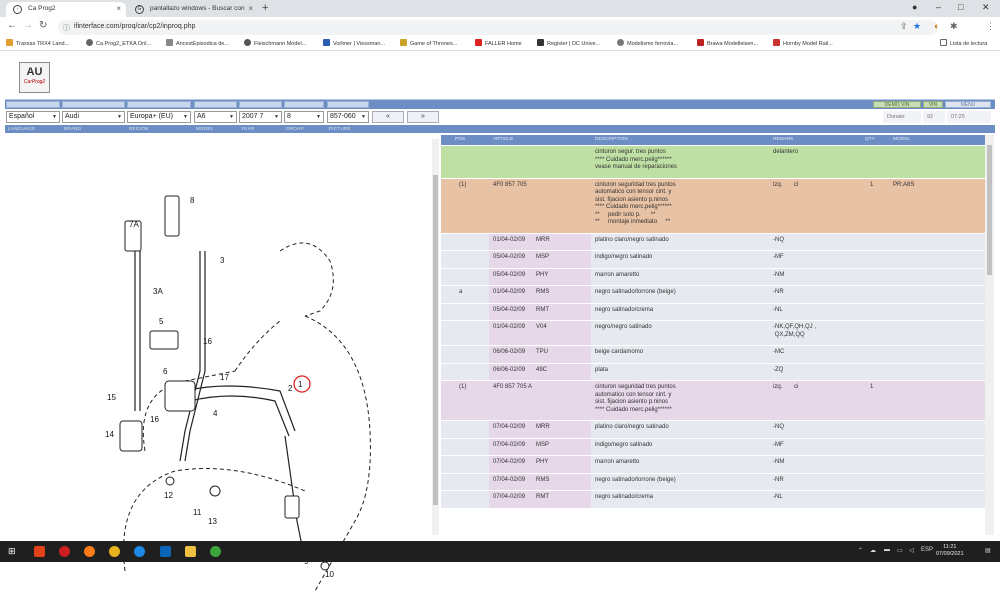  What do you see at coordinates (159, 117) in the screenshot?
I see `region-select: Europa+ (EU) ▼` at bounding box center [159, 117].